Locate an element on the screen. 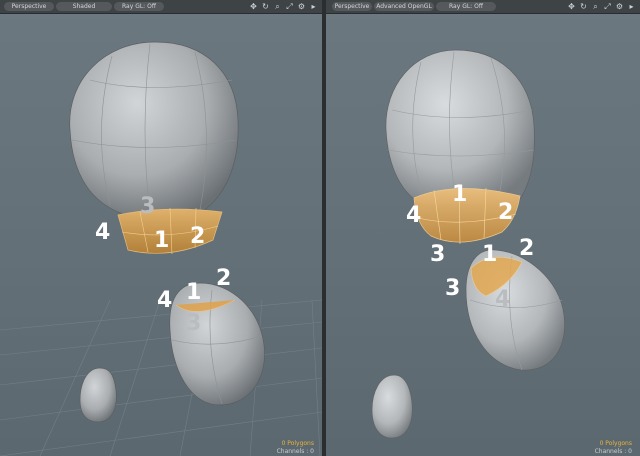  neck-selection is located at coordinates (170, 231).